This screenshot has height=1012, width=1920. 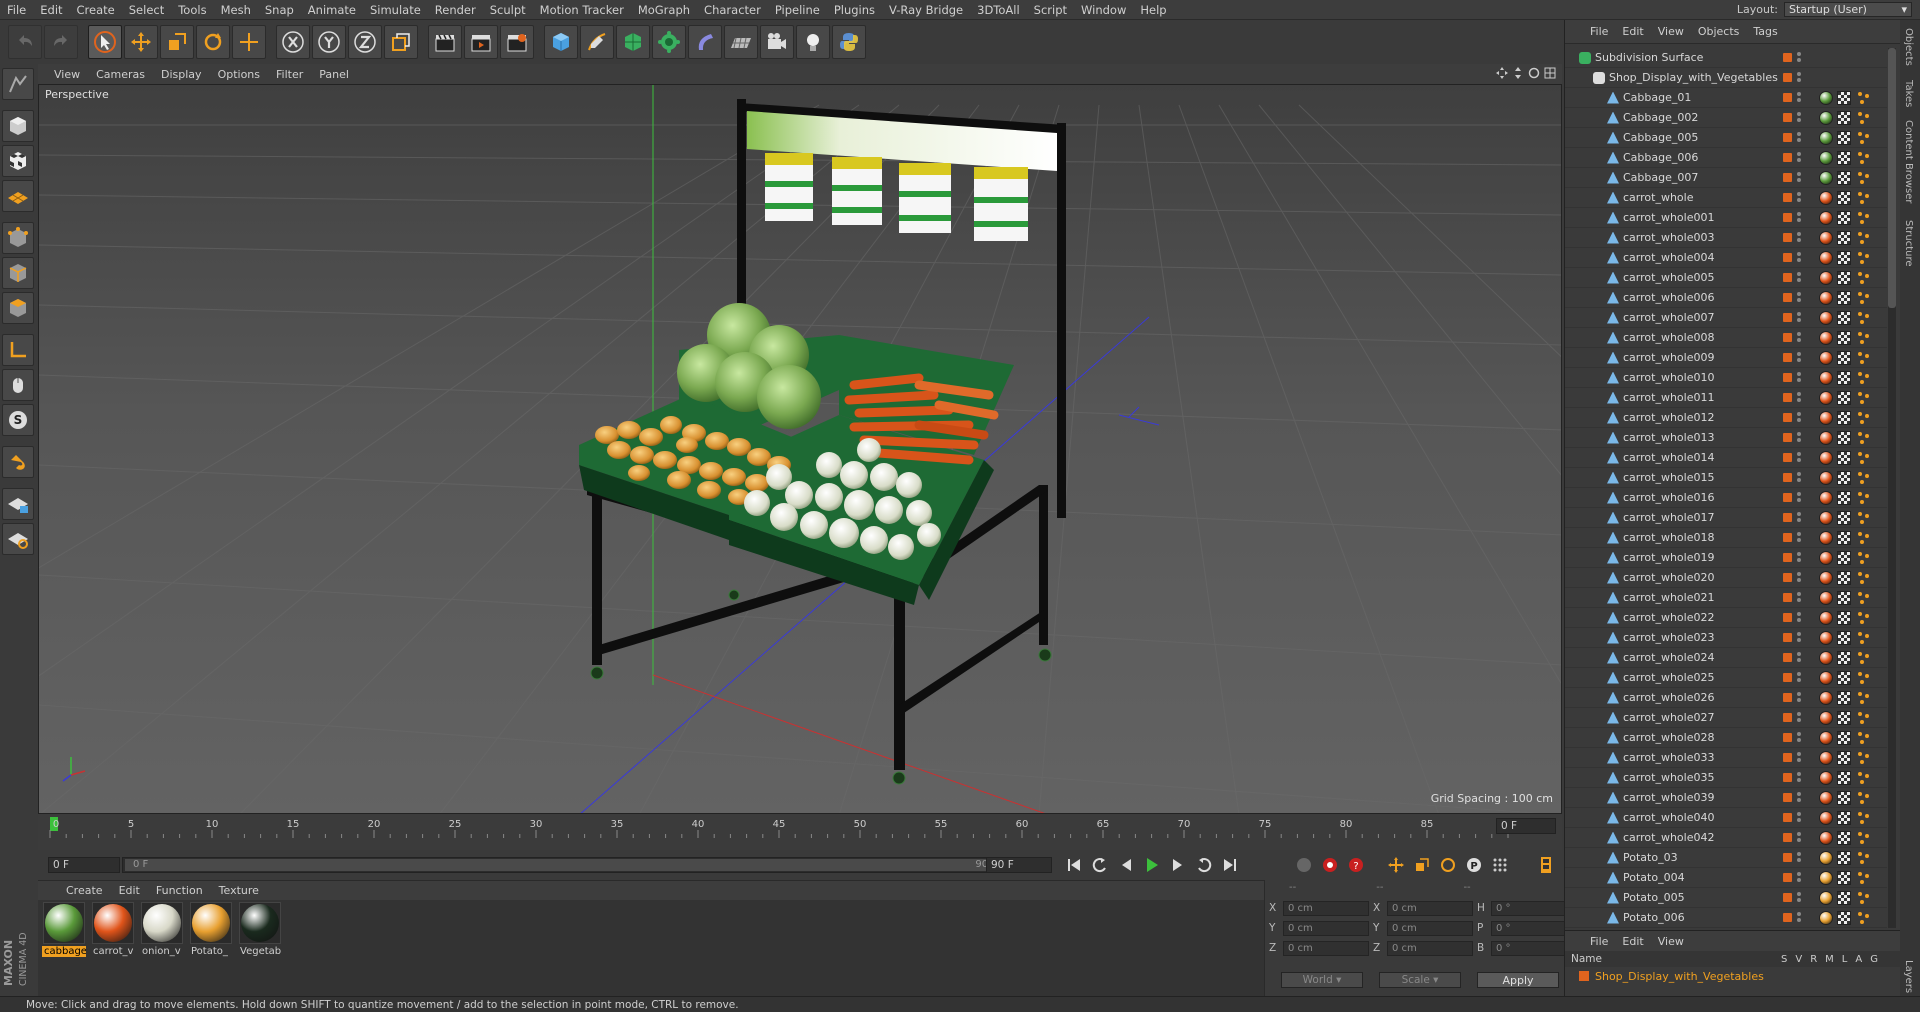 What do you see at coordinates (18, 539) in the screenshot?
I see `planar-workplane-button` at bounding box center [18, 539].